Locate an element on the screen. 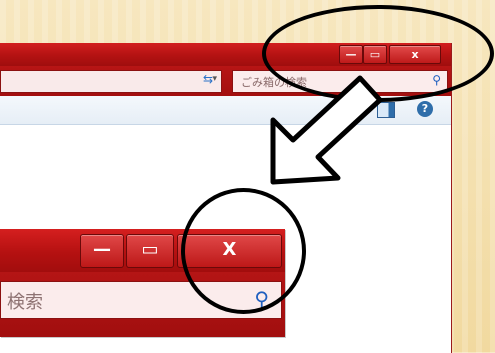  help-icon: ? is located at coordinates (425, 109).